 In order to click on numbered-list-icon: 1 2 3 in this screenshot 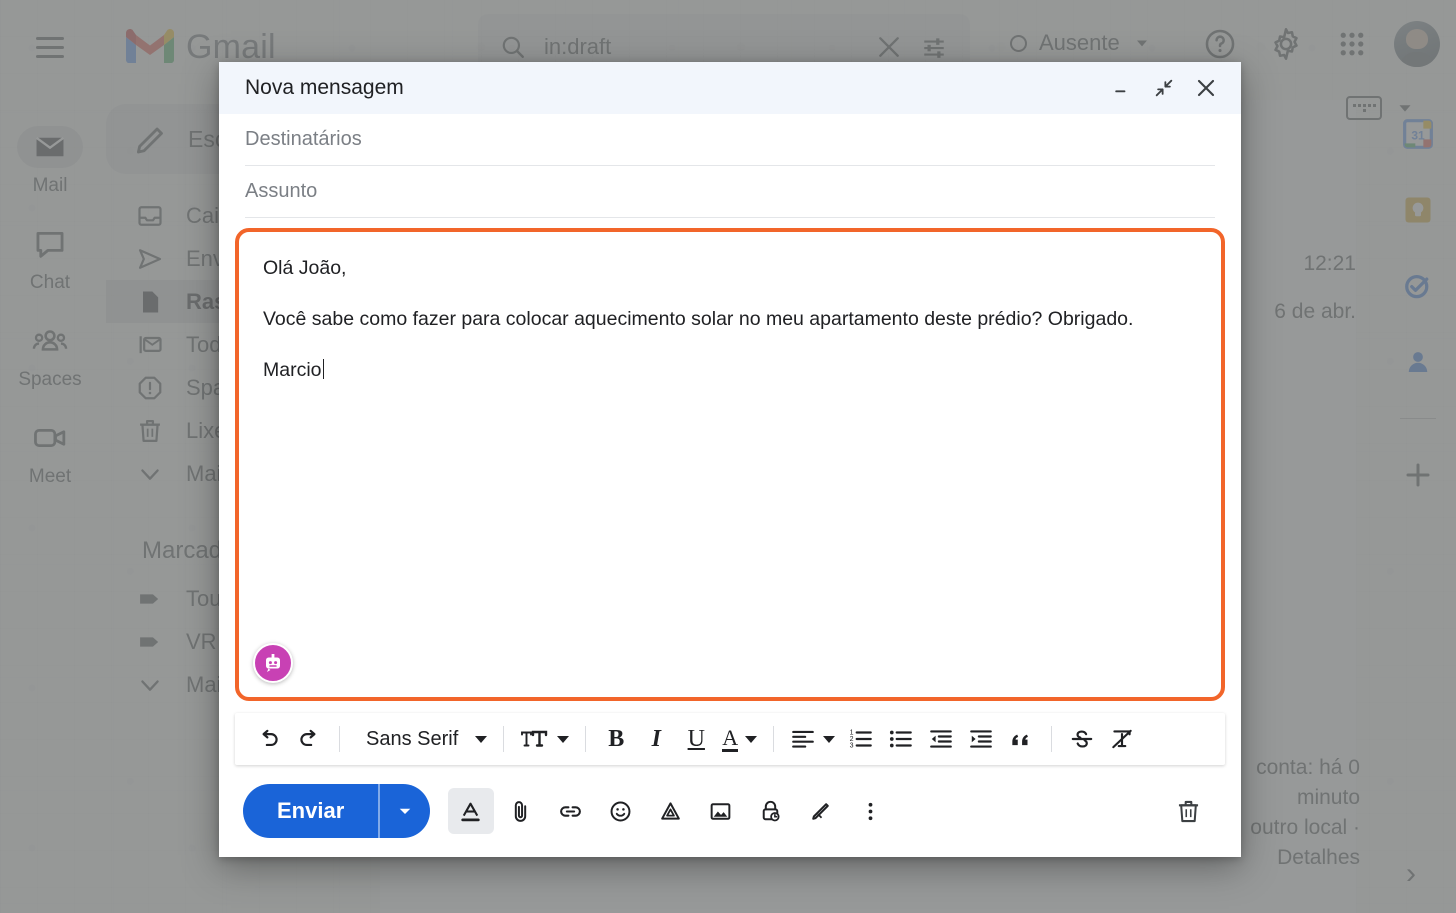, I will do `click(861, 739)`.